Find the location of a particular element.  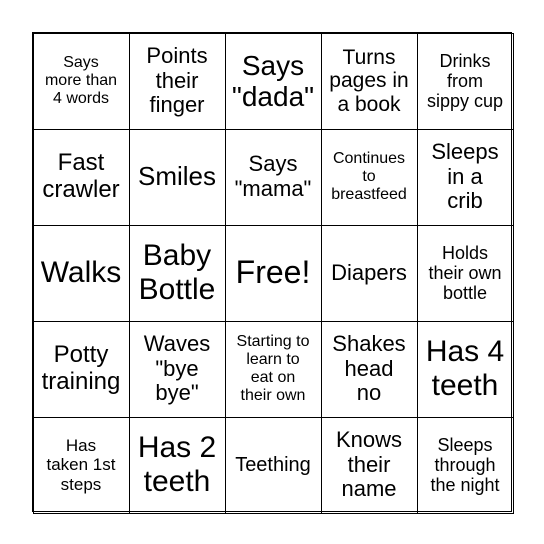

bingo-cell: Sleeps in a crib is located at coordinates (465, 177).